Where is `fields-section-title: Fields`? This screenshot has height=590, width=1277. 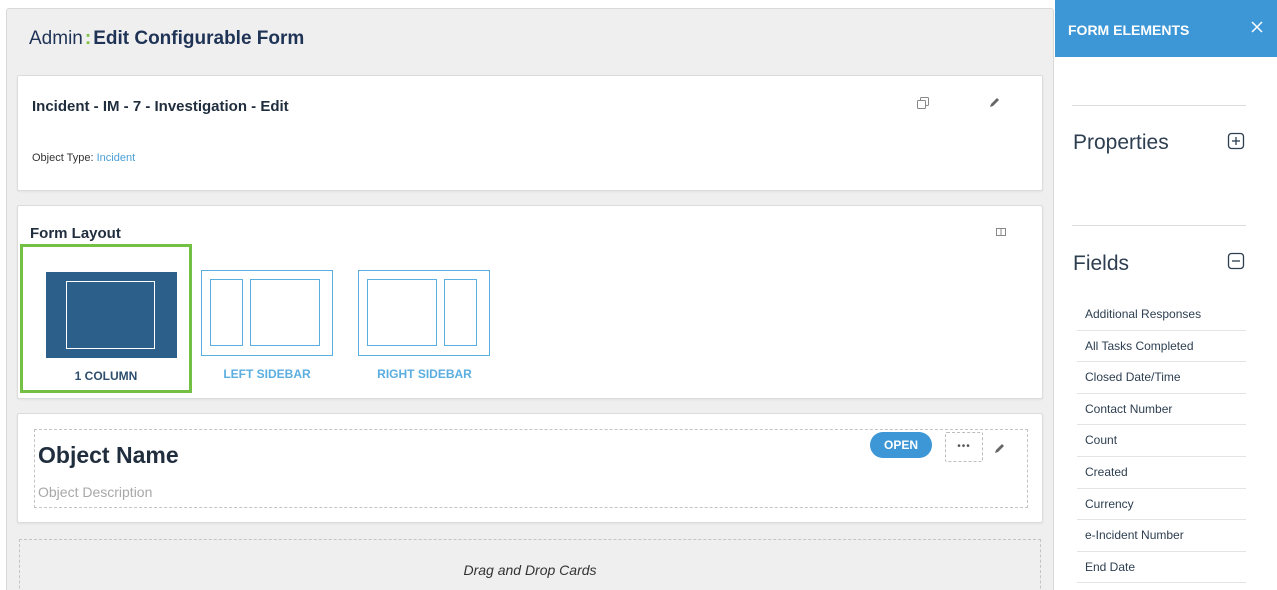
fields-section-title: Fields is located at coordinates (1101, 264).